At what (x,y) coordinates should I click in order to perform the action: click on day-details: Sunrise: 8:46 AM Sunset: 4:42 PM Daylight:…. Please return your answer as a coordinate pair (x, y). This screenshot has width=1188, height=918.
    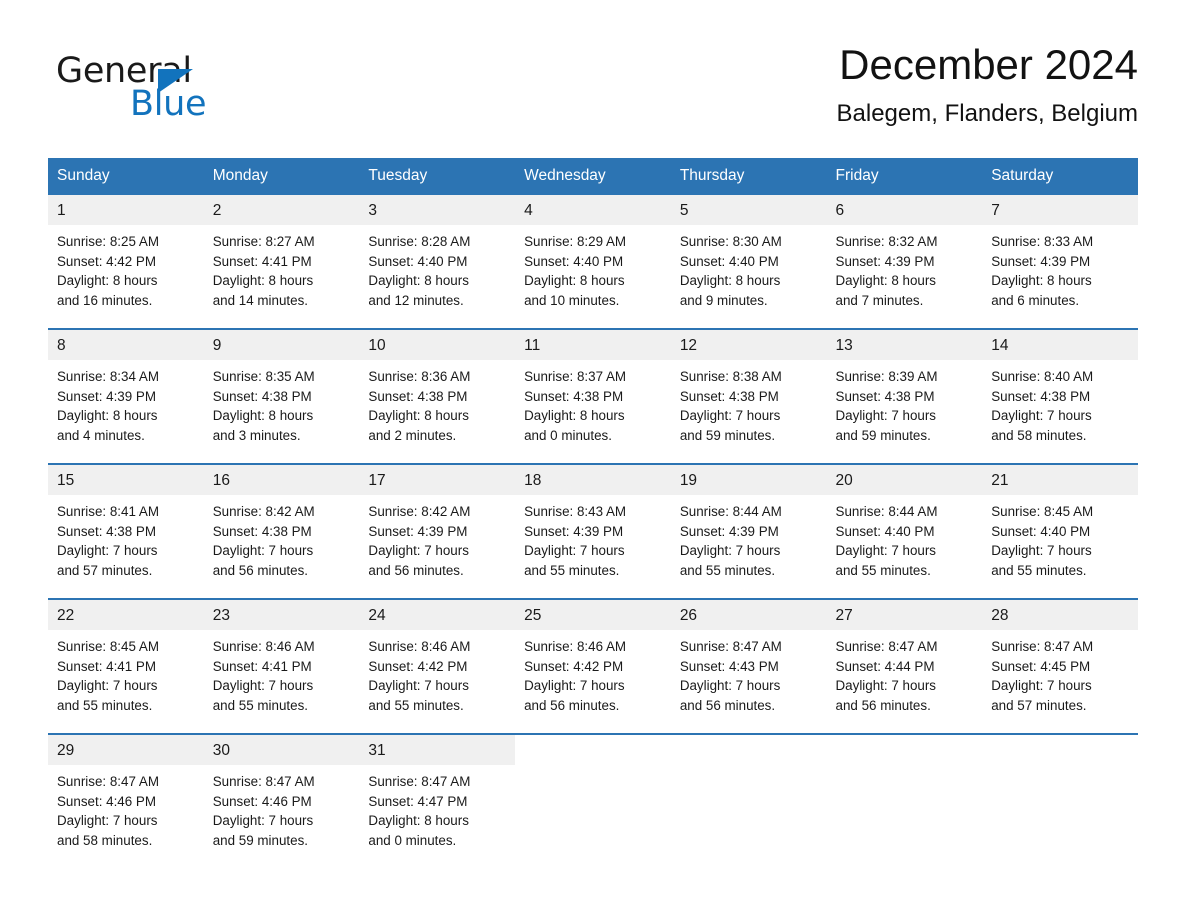
    Looking at the image, I should click on (437, 672).